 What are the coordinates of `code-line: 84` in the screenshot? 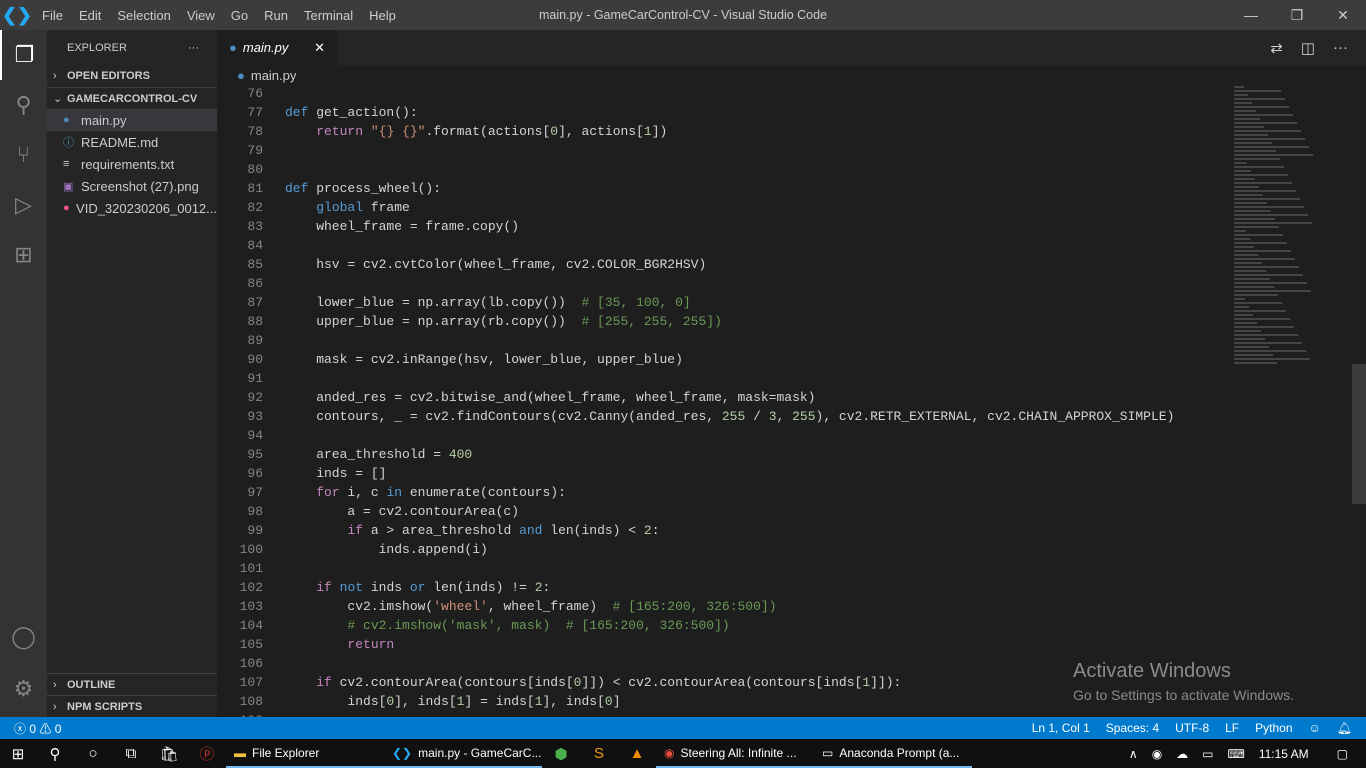 It's located at (722, 245).